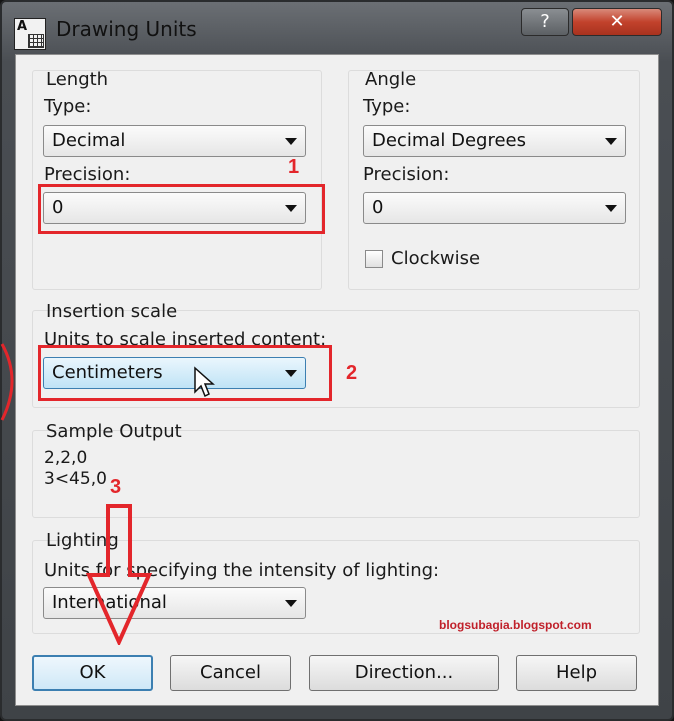 The width and height of the screenshot is (674, 721). What do you see at coordinates (119, 574) in the screenshot?
I see `annotation-arrow-icon` at bounding box center [119, 574].